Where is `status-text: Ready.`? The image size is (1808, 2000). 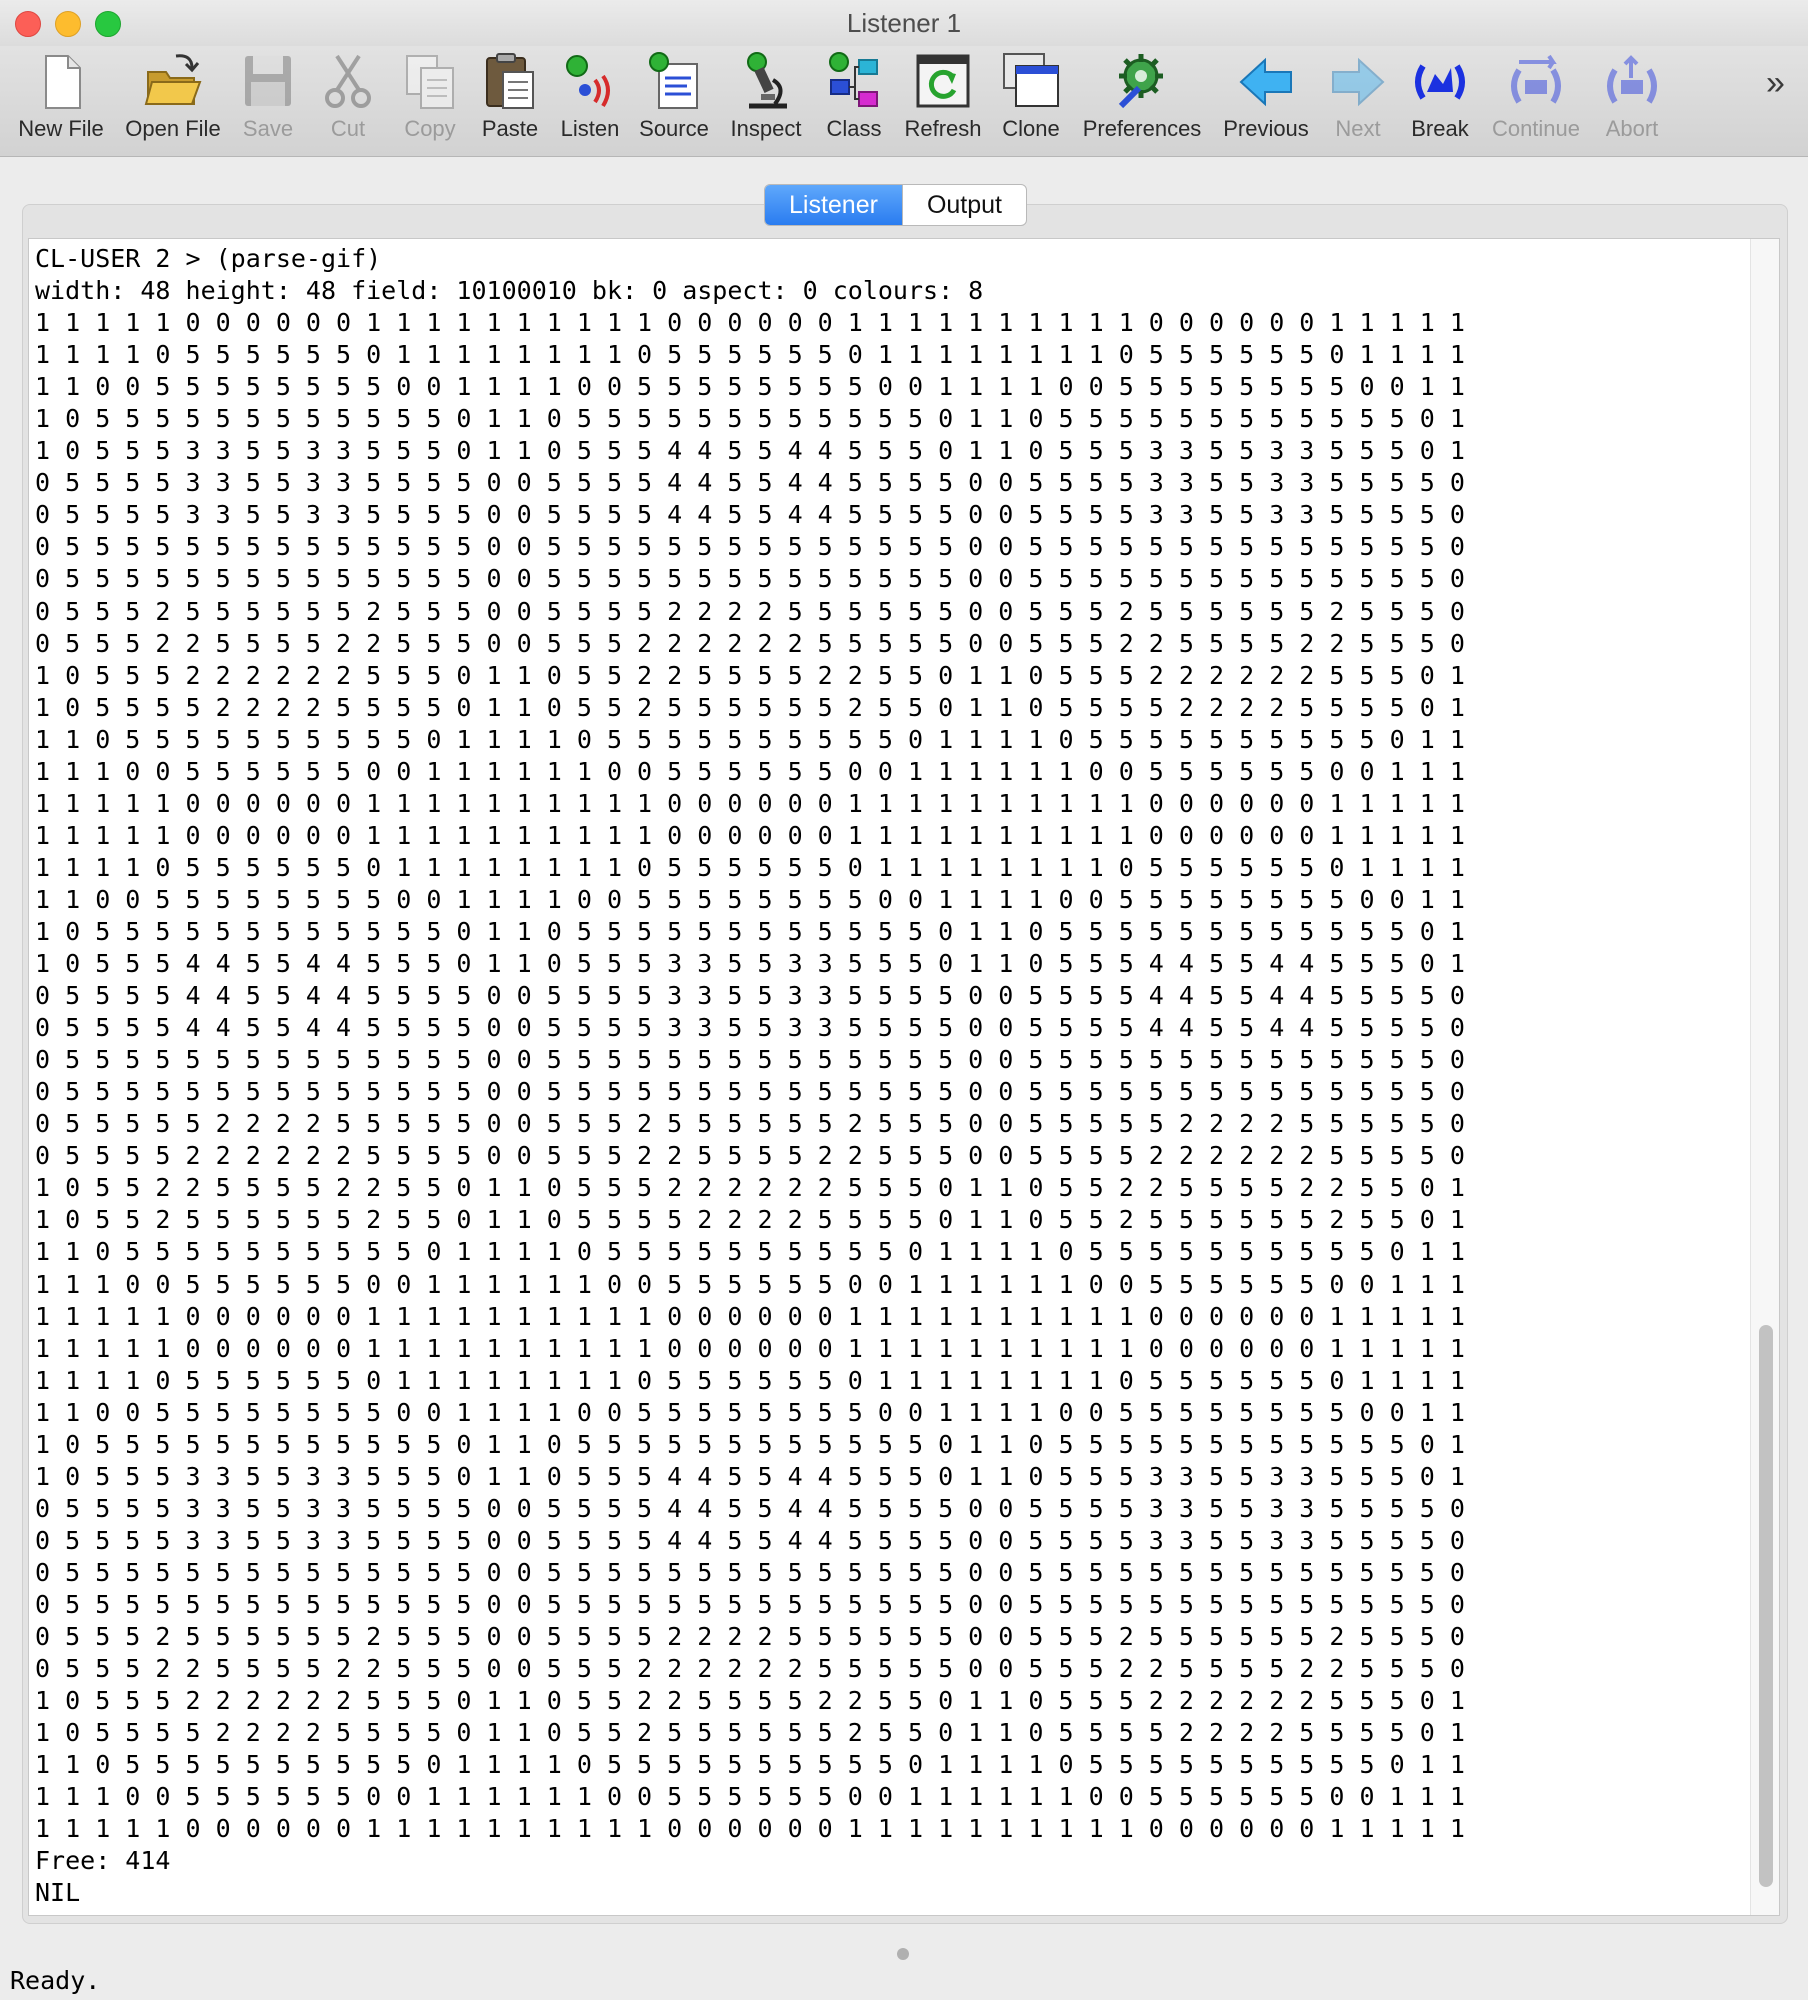 status-text: Ready. is located at coordinates (55, 1980).